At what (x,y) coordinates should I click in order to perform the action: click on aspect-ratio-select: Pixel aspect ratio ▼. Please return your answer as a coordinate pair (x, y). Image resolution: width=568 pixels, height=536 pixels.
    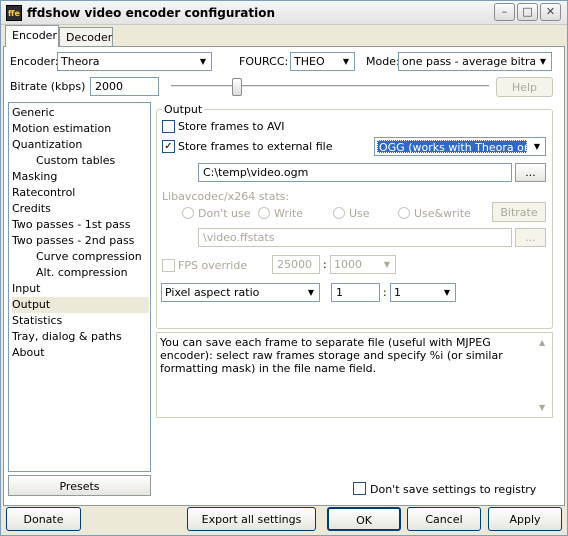
    Looking at the image, I should click on (240, 292).